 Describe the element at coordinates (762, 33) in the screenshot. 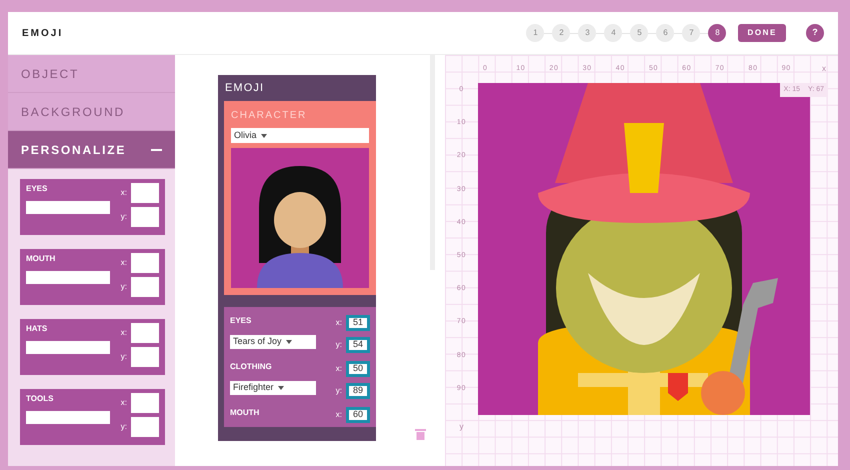

I see `done-button: DONE` at that location.